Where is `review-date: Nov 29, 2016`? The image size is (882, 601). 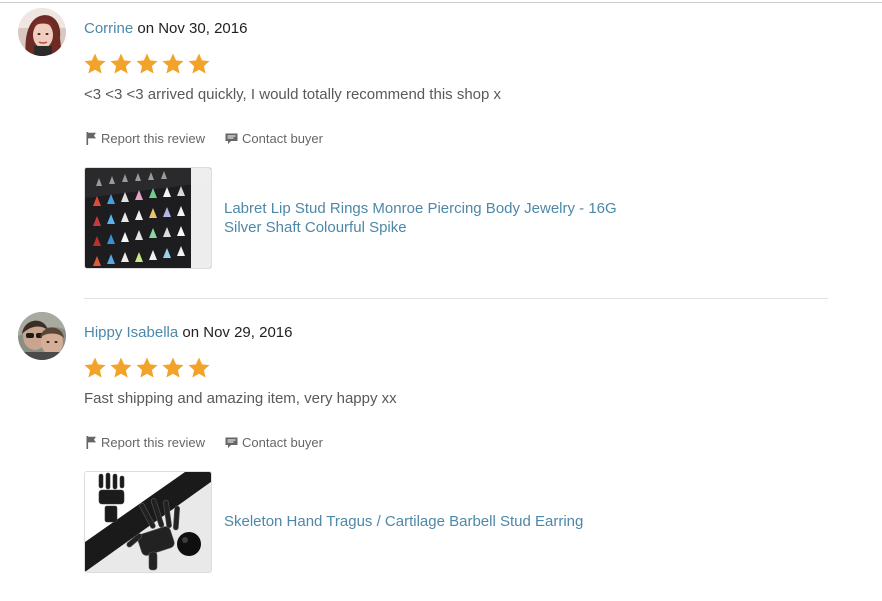
review-date: Nov 29, 2016 is located at coordinates (248, 332).